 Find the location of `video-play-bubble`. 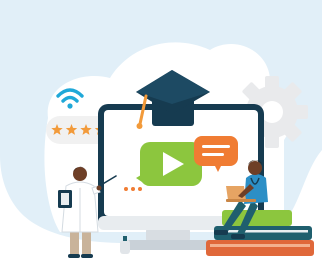

video-play-bubble is located at coordinates (169, 164).